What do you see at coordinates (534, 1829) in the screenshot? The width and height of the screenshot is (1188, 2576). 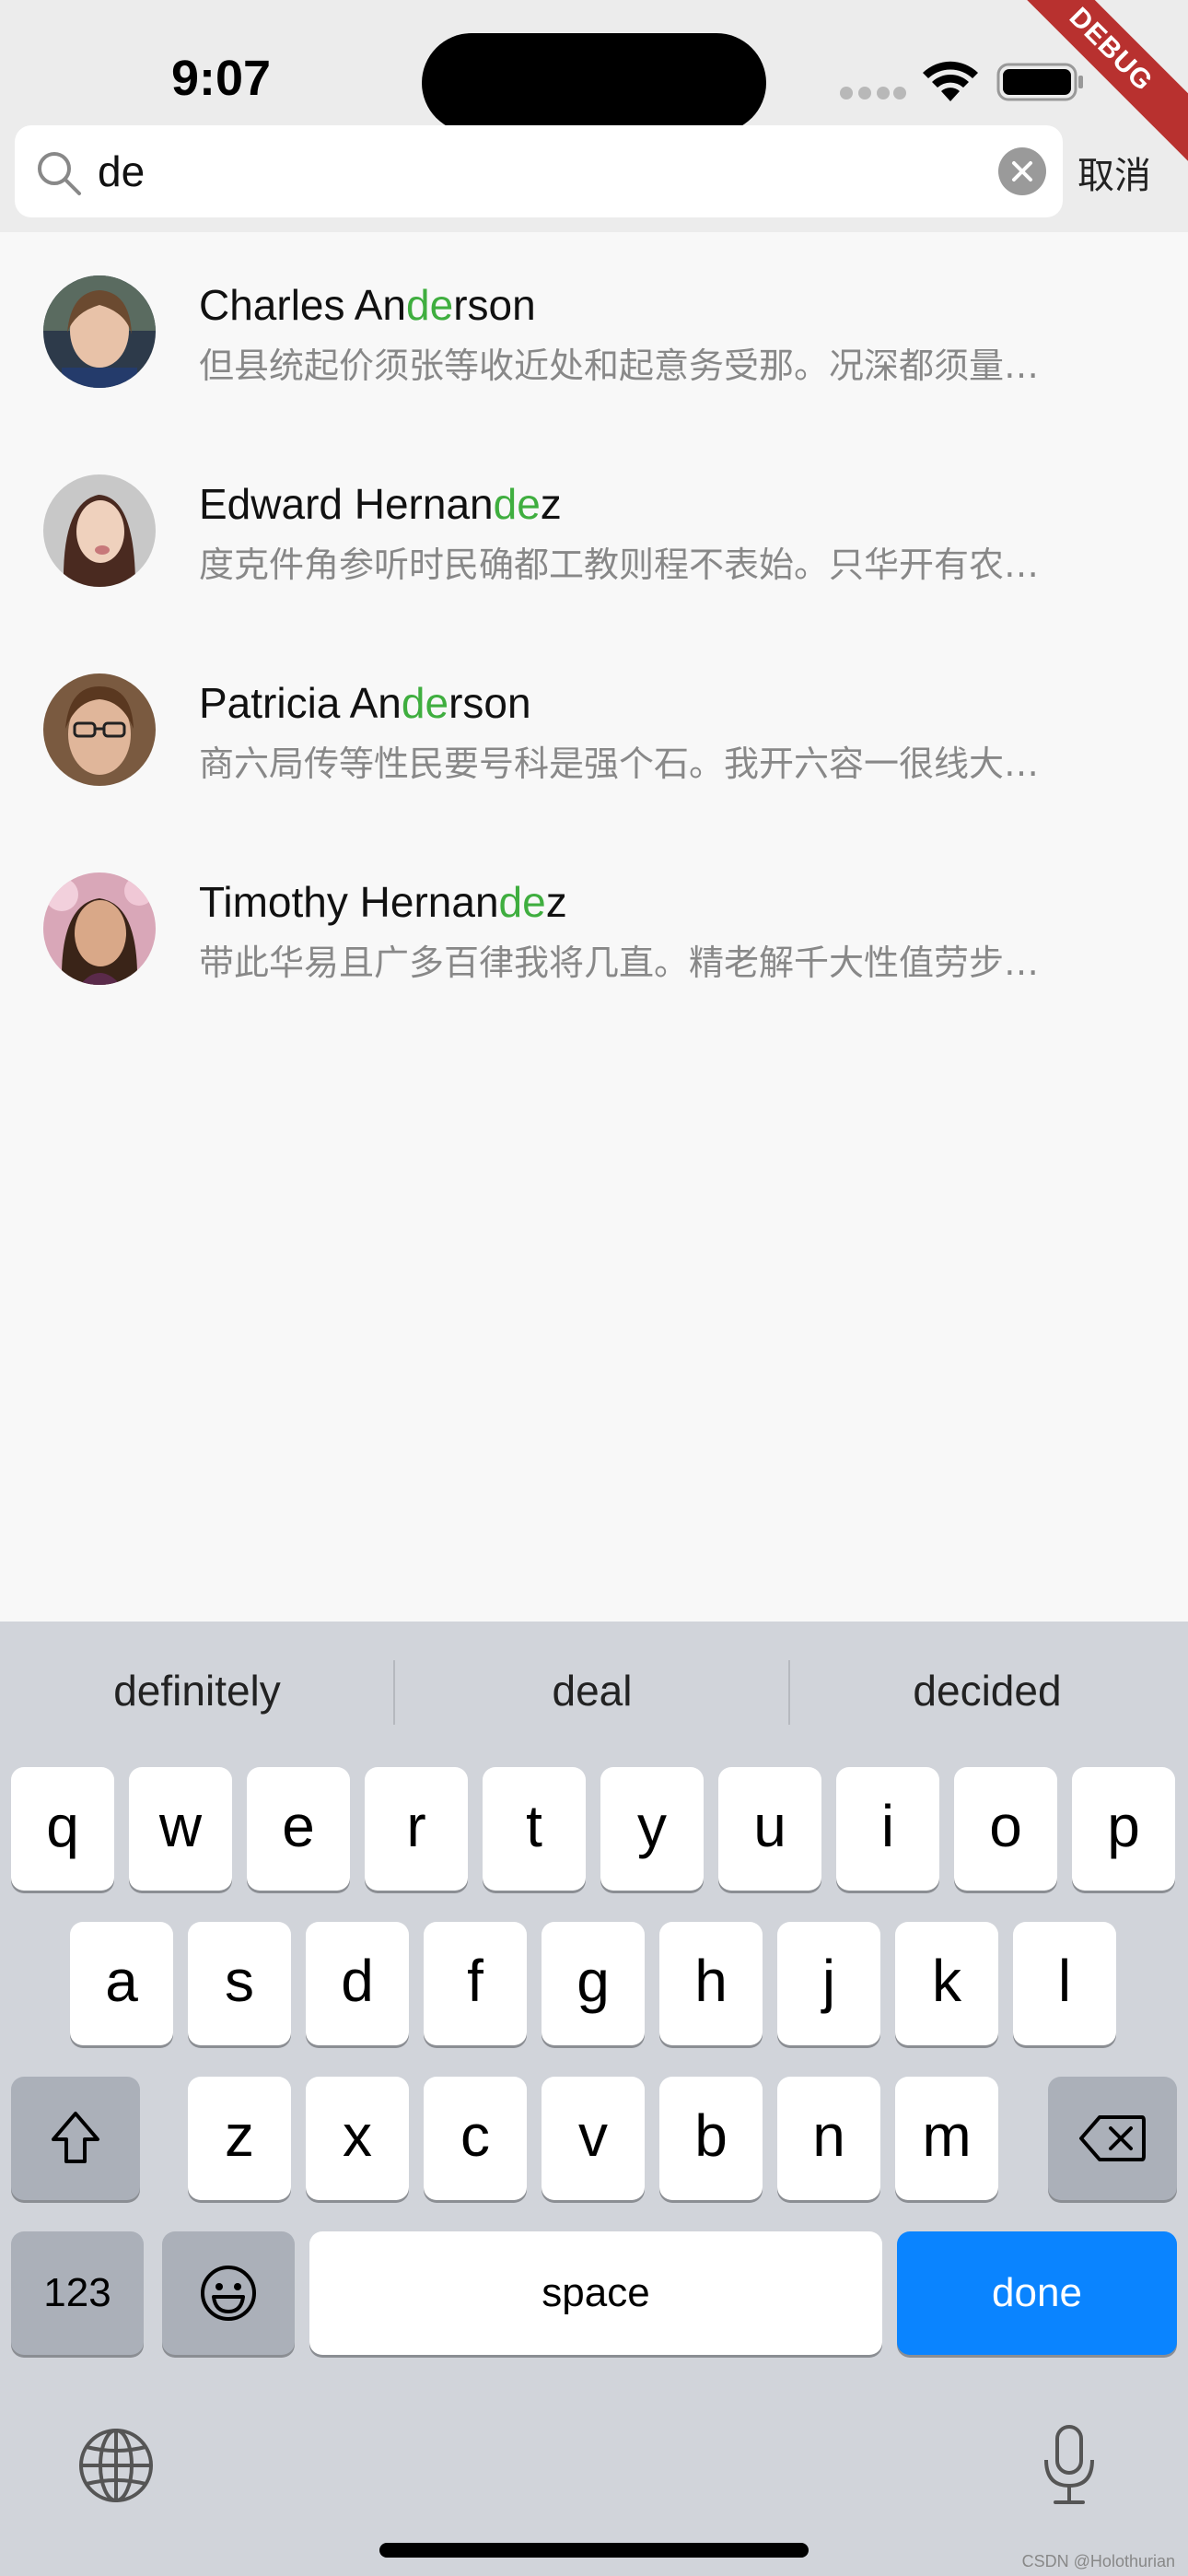 I see `key-t: t` at bounding box center [534, 1829].